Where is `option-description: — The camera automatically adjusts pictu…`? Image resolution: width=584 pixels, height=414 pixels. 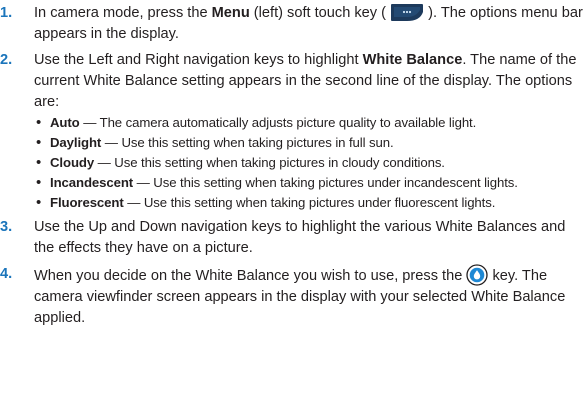 option-description: — The camera automatically adjusts pictu… is located at coordinates (278, 122).